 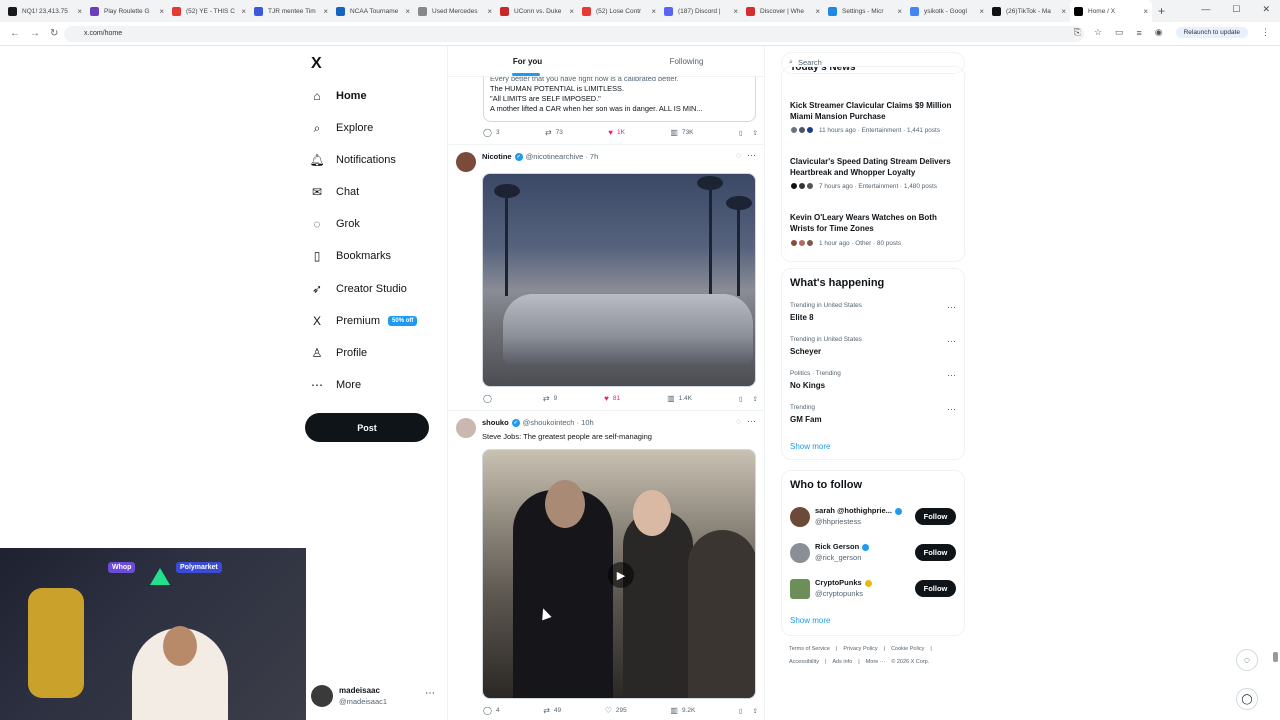 I want to click on browser-tab: (26)TikTok - Ma ×, so click(x=1029, y=11).